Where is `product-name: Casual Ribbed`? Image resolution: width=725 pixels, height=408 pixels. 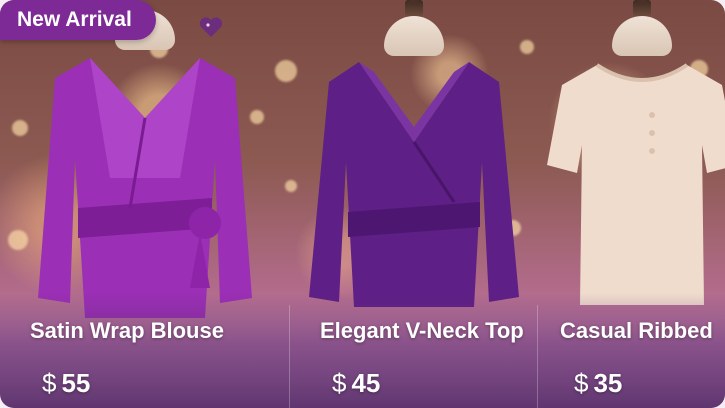
product-name: Casual Ribbed is located at coordinates (636, 331).